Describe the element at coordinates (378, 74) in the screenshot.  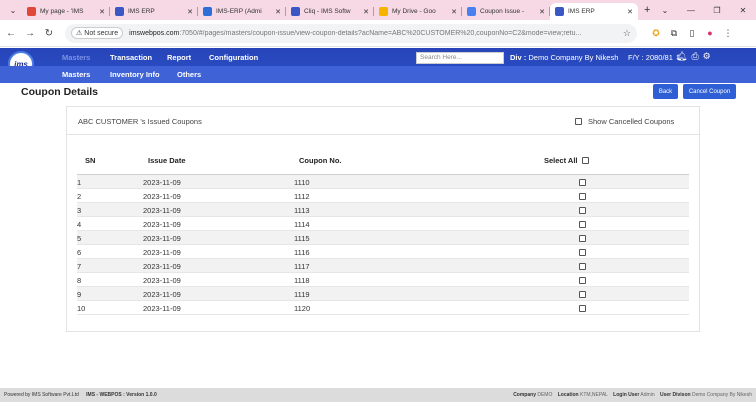
I see `sub-menu: Masters Inventory Info Others` at that location.